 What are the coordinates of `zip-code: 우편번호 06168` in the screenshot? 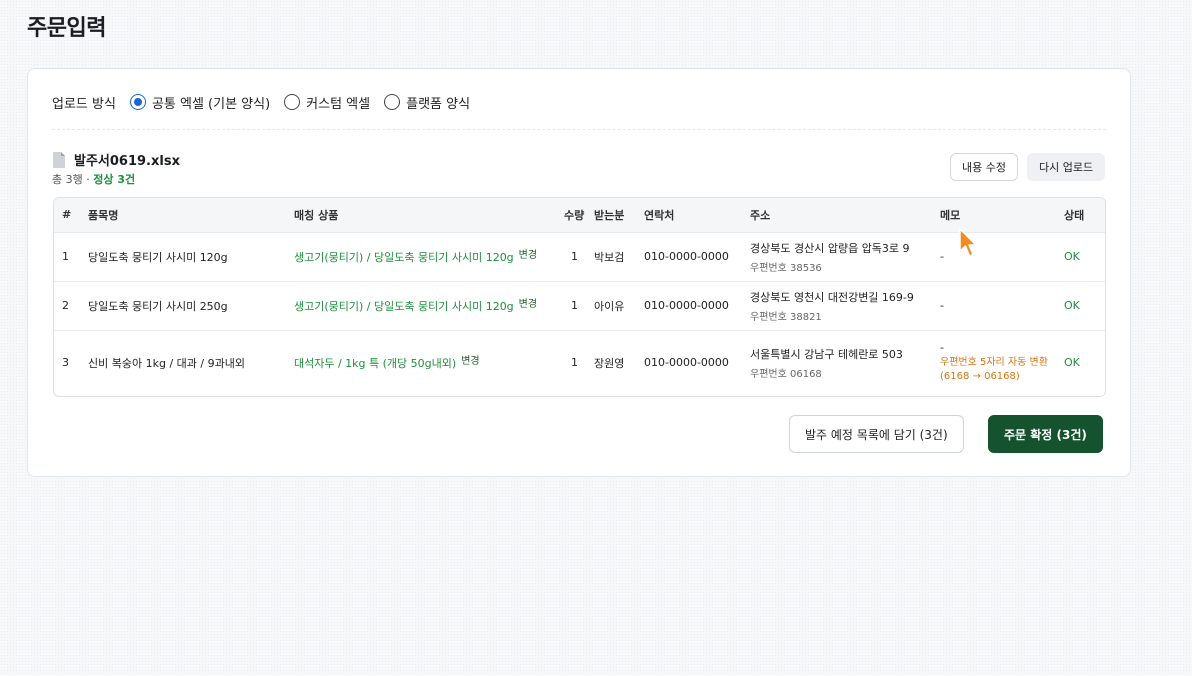 It's located at (786, 374).